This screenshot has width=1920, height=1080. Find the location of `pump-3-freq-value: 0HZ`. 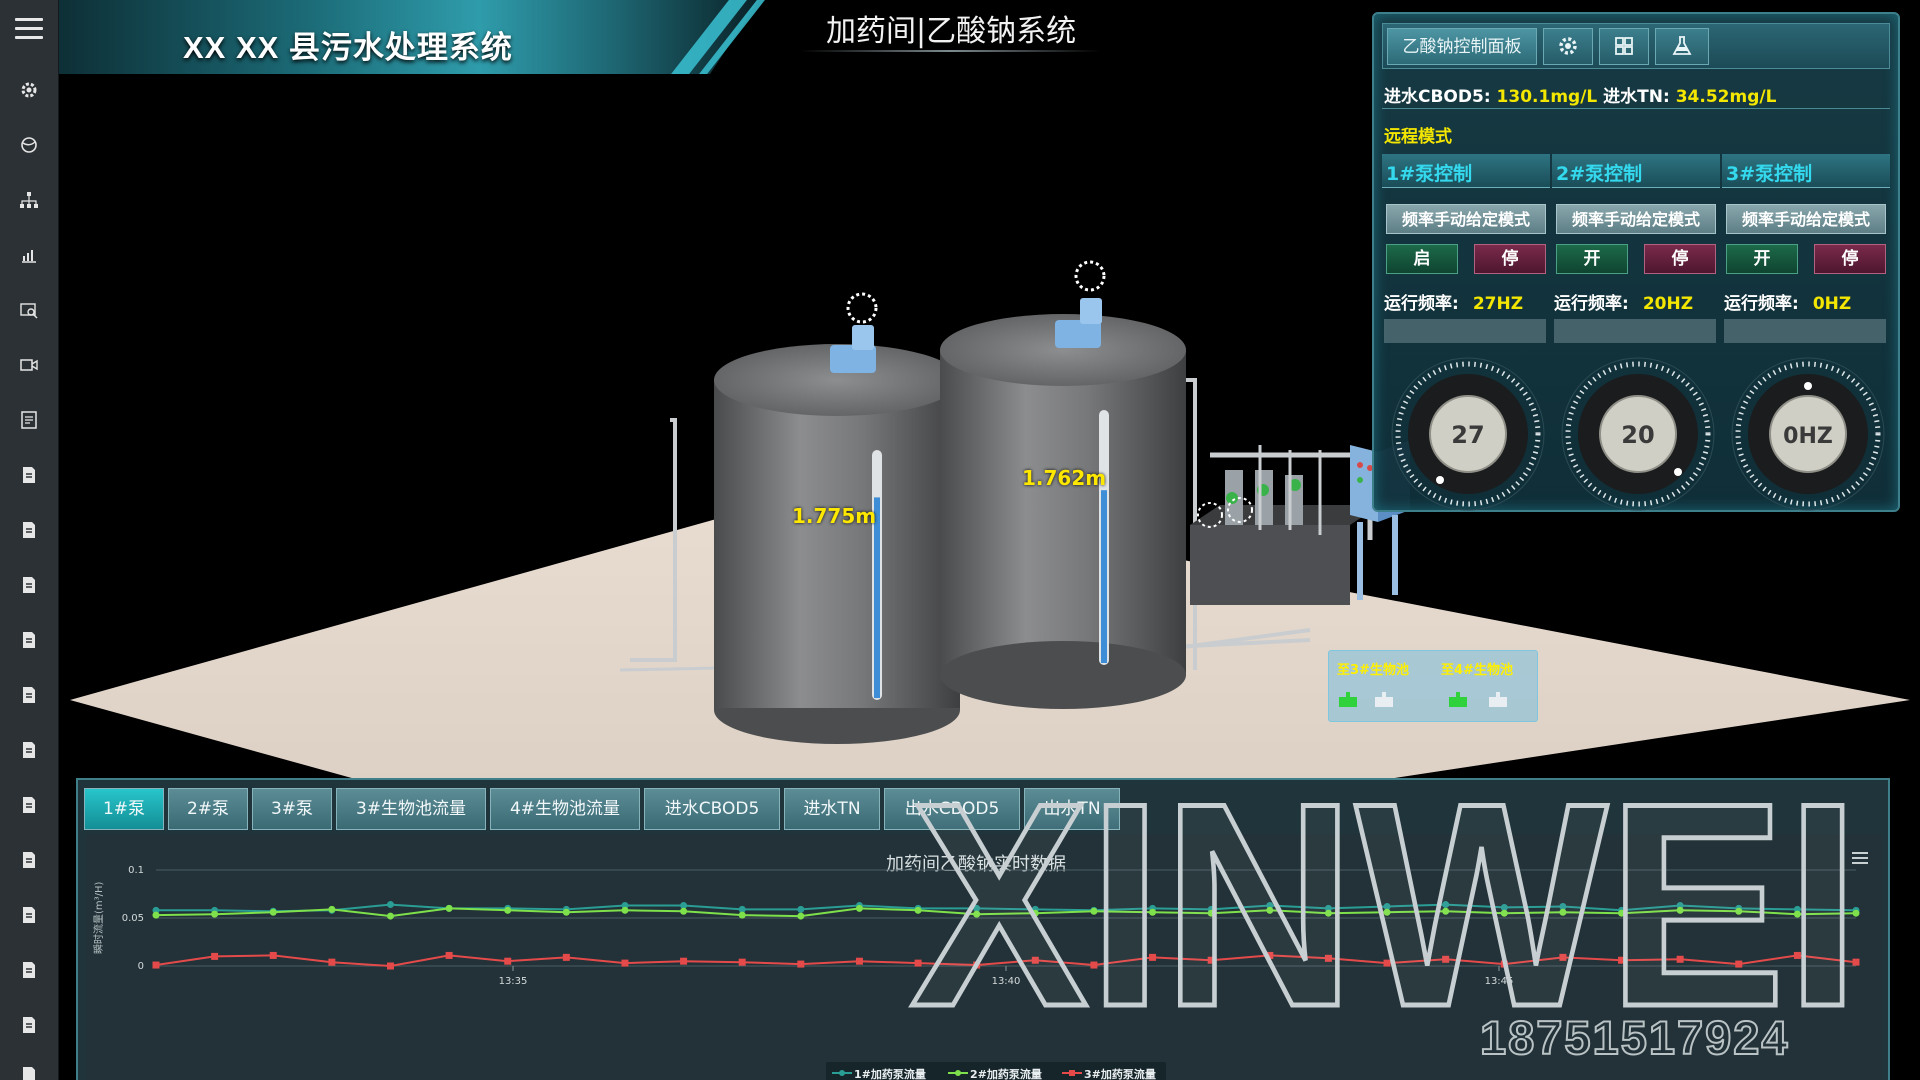

pump-3-freq-value: 0HZ is located at coordinates (1832, 304).